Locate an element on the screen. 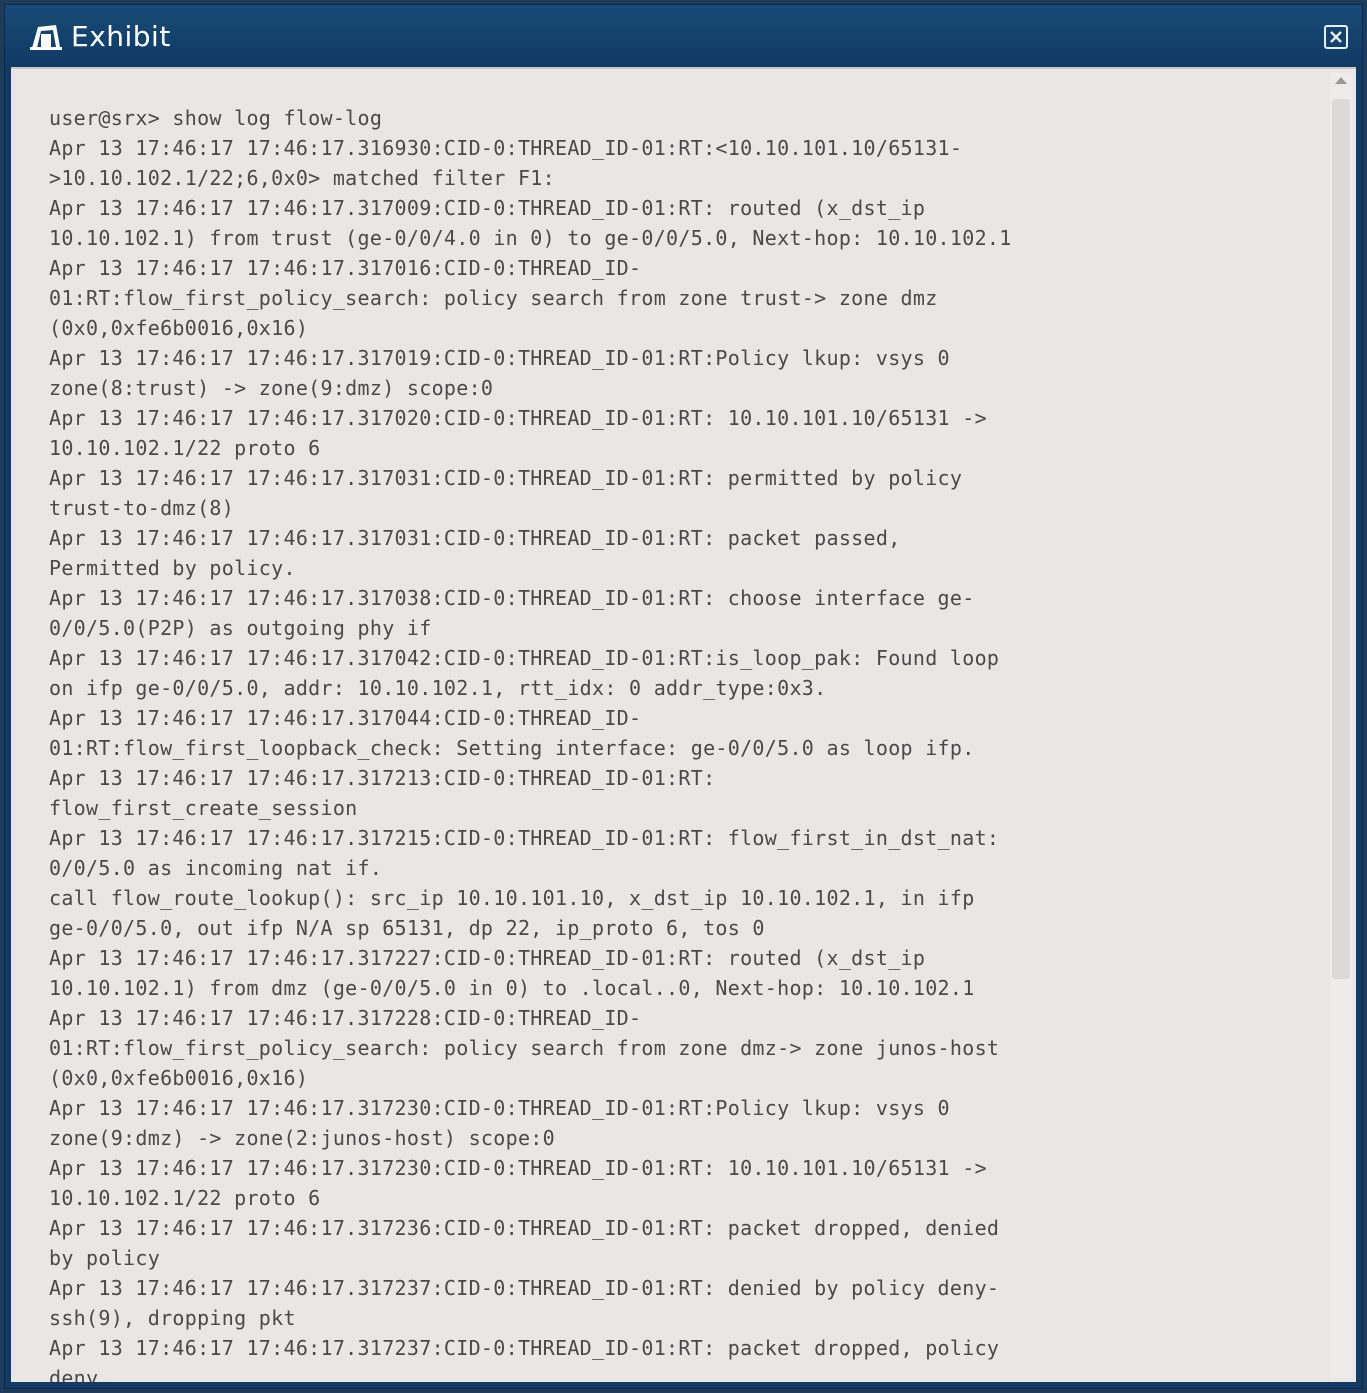 This screenshot has height=1393, width=1367. exhibit-icon is located at coordinates (46, 36).